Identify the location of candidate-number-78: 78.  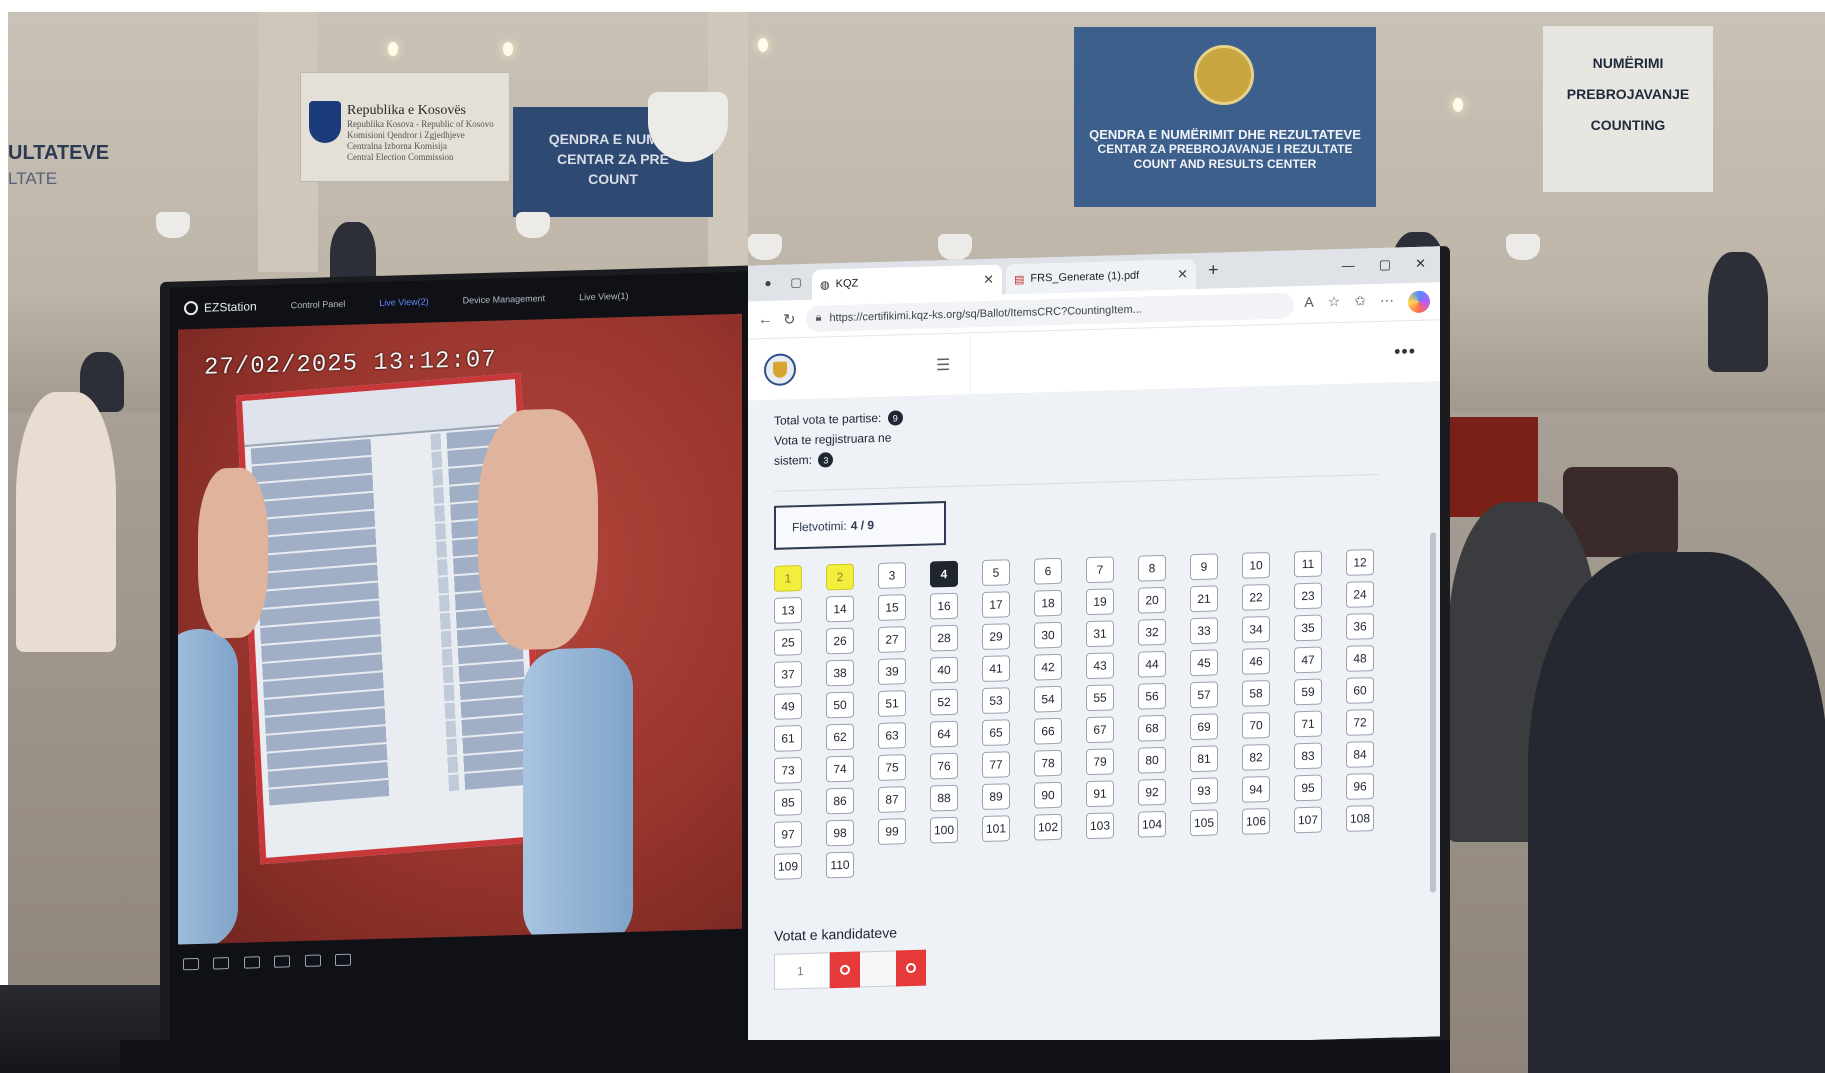
(1048, 763).